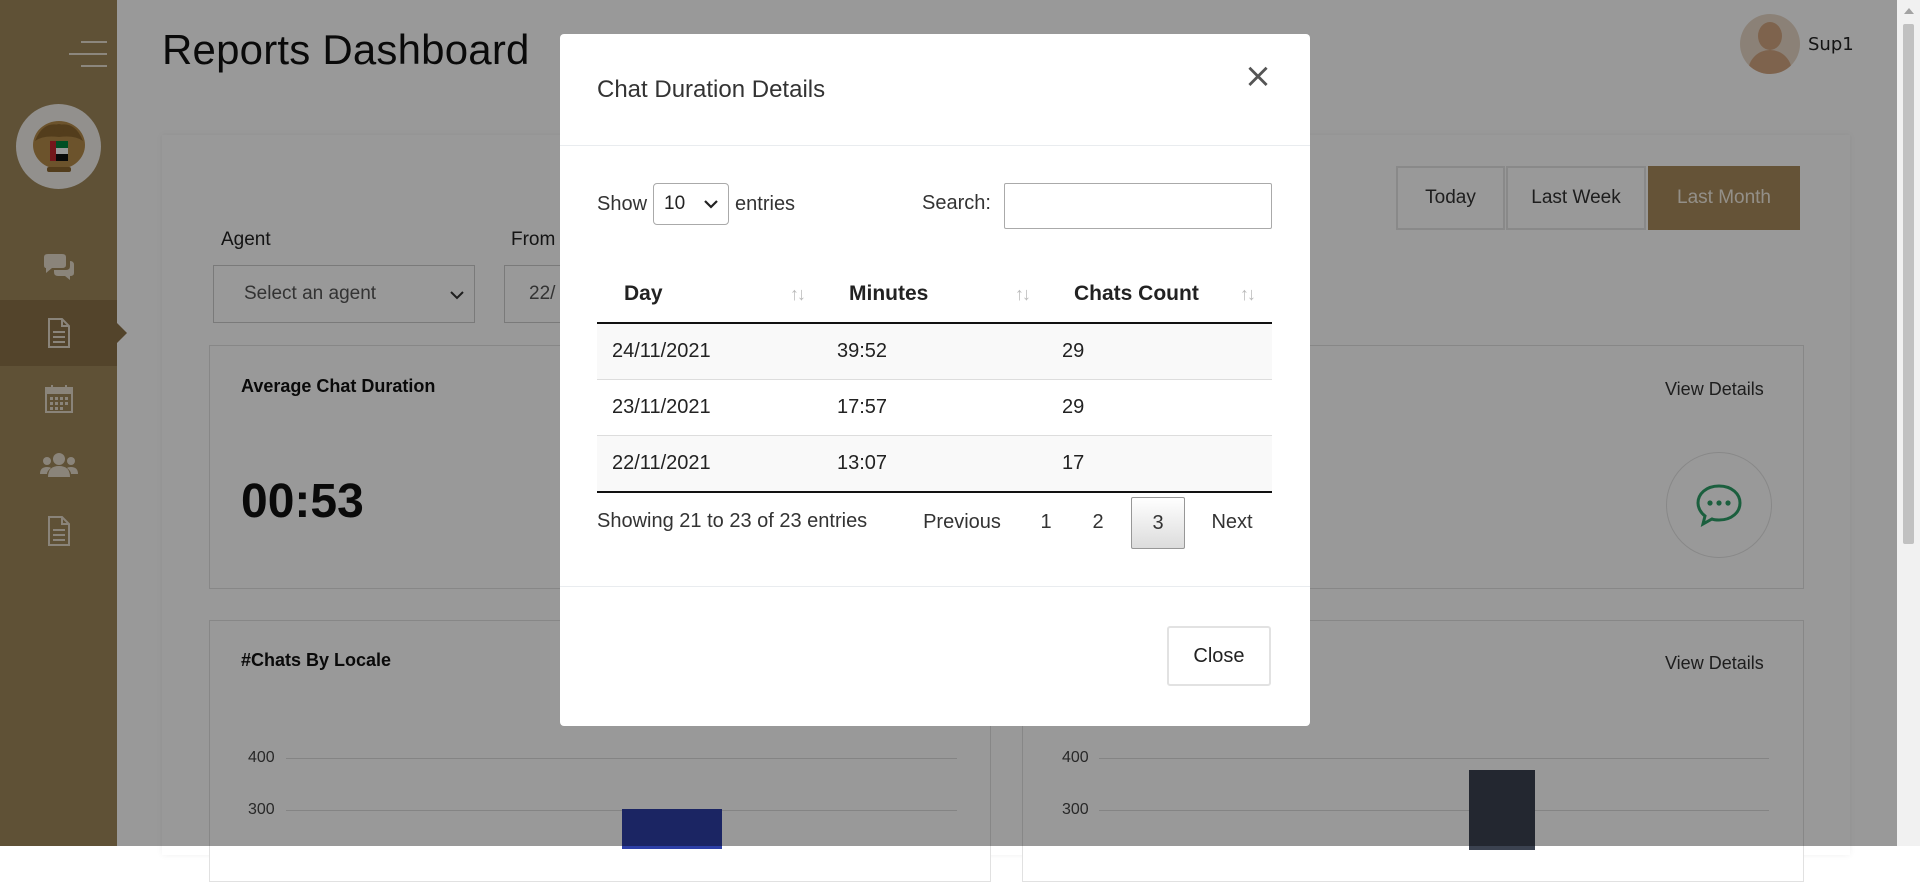 Image resolution: width=1920 pixels, height=882 pixels. I want to click on entries-per-page-value: 10, so click(675, 203).